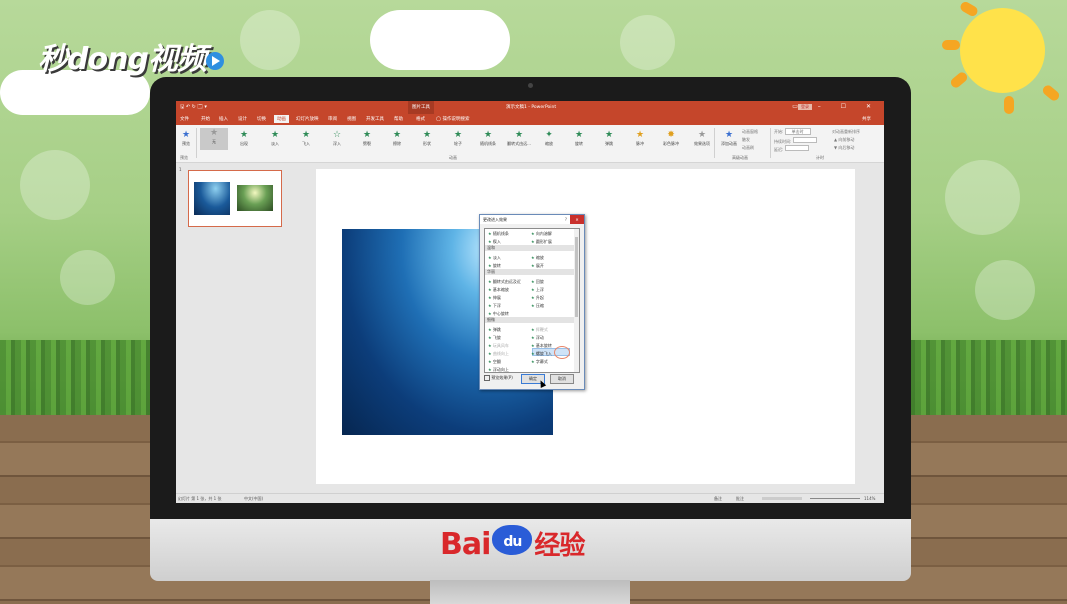 The image size is (1067, 604). I want to click on effect-list-item: ★ 浮动, so click(537, 338).